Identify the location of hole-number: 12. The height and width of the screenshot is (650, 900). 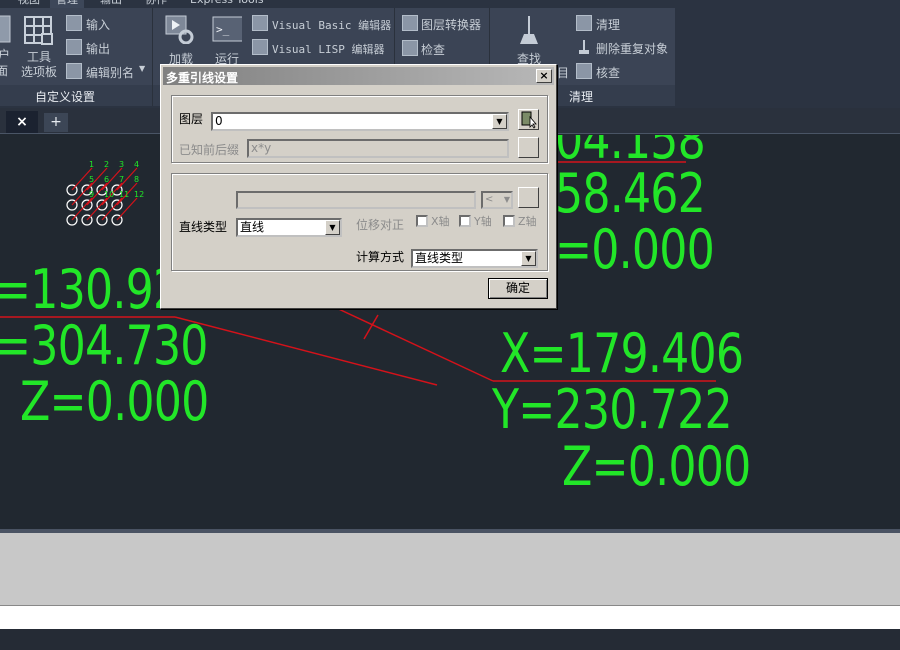
(139, 194).